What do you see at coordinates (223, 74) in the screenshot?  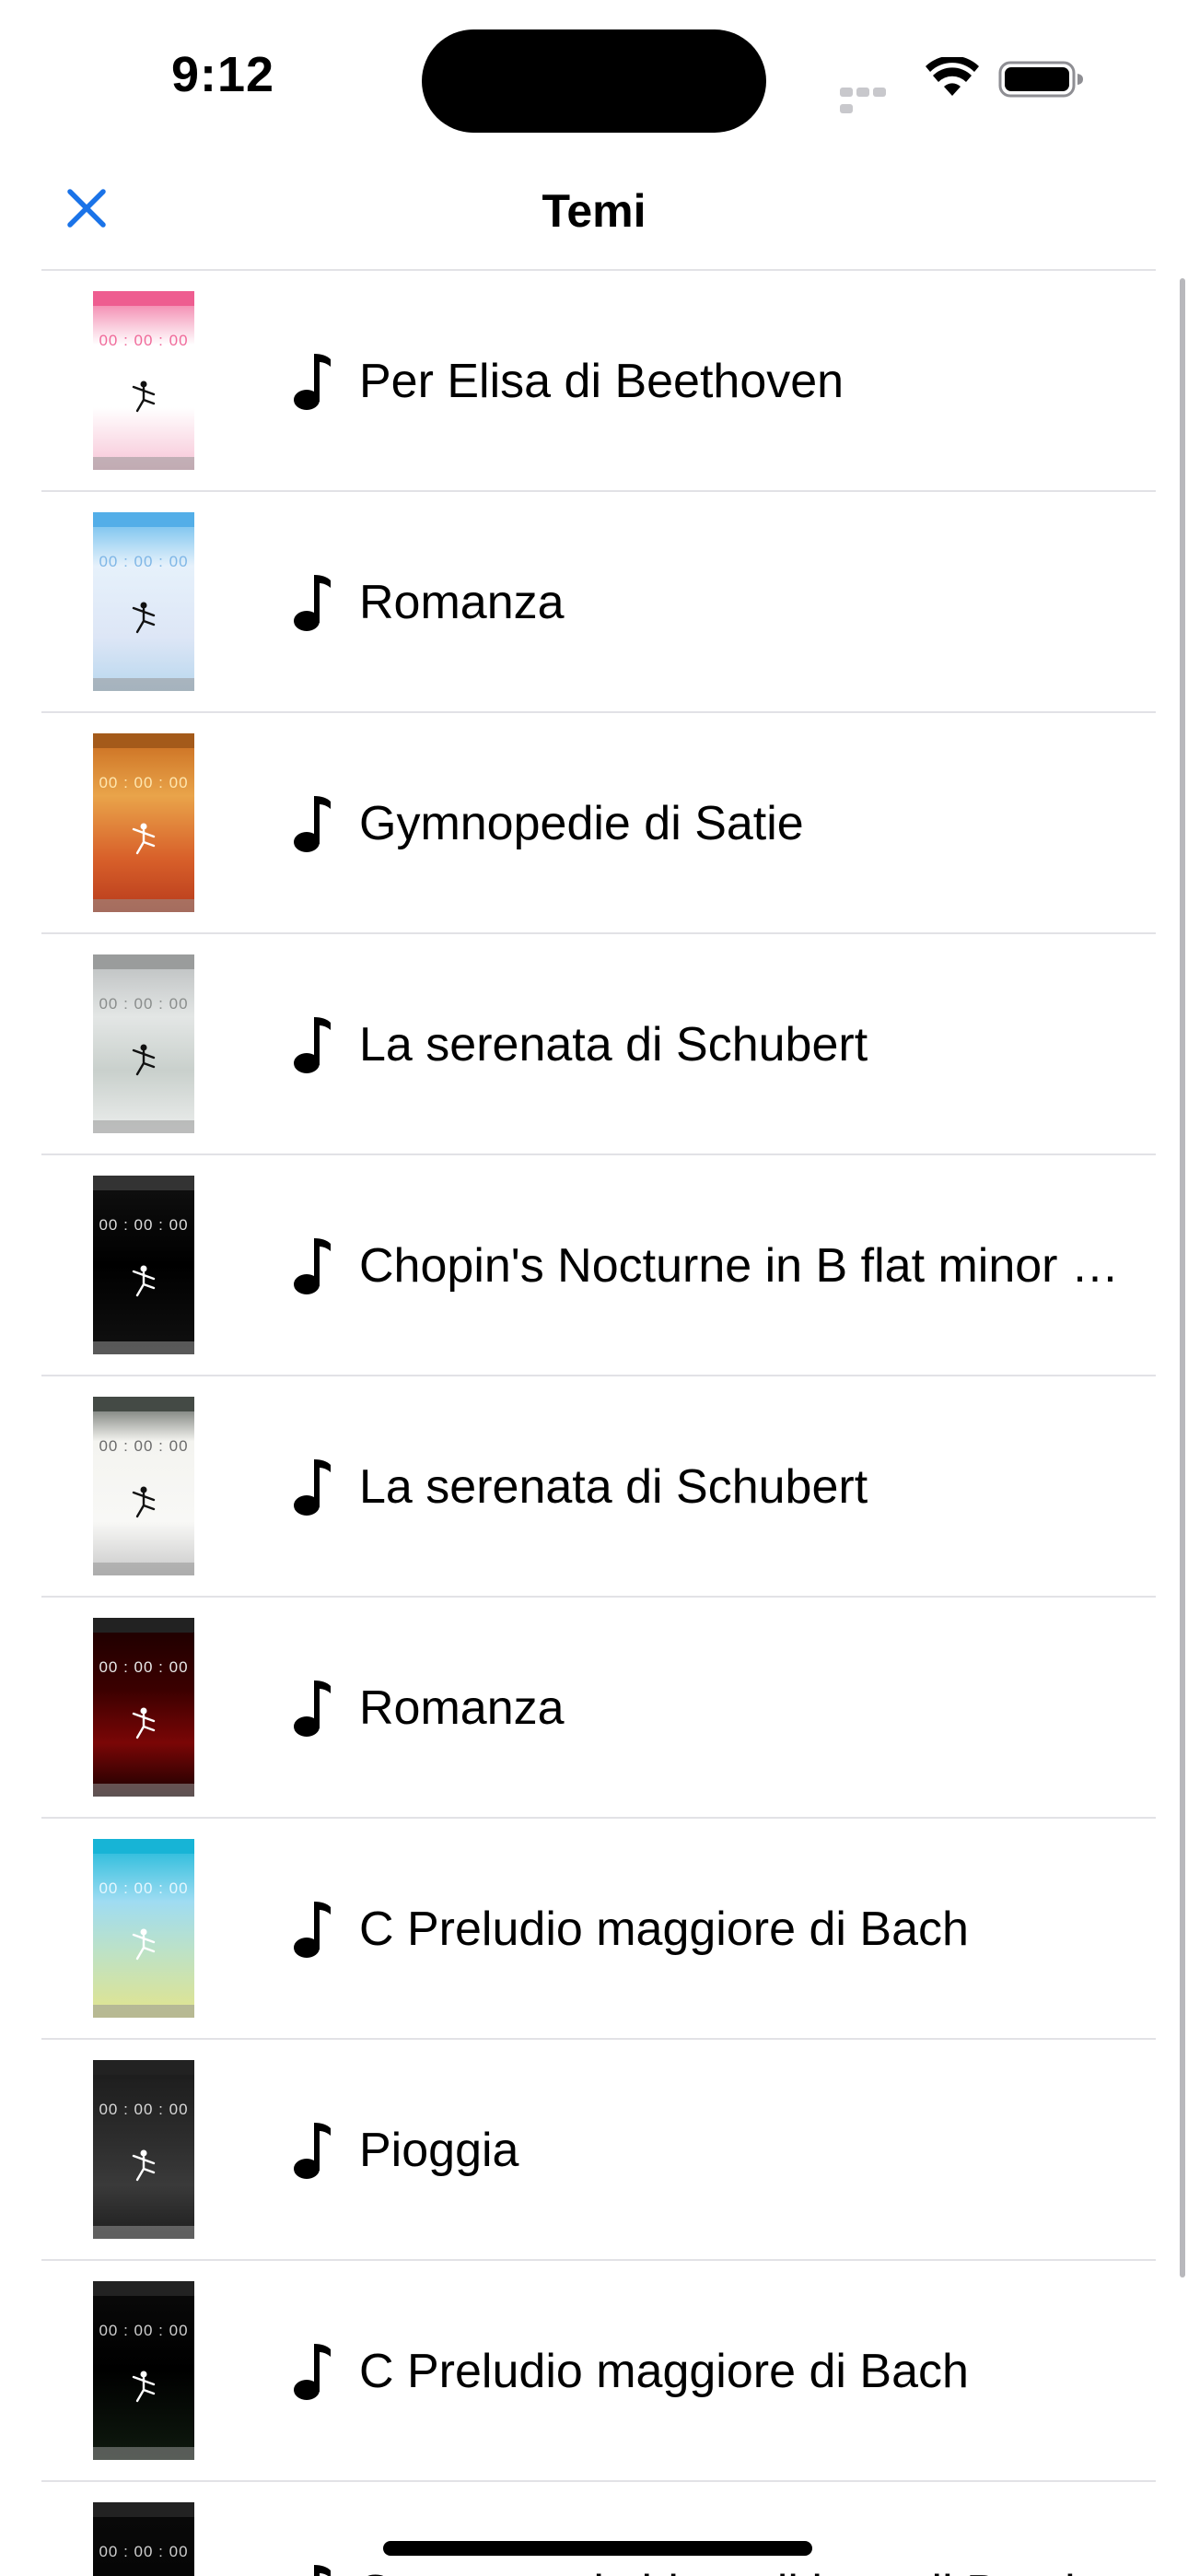 I see `status-time: 9:12` at bounding box center [223, 74].